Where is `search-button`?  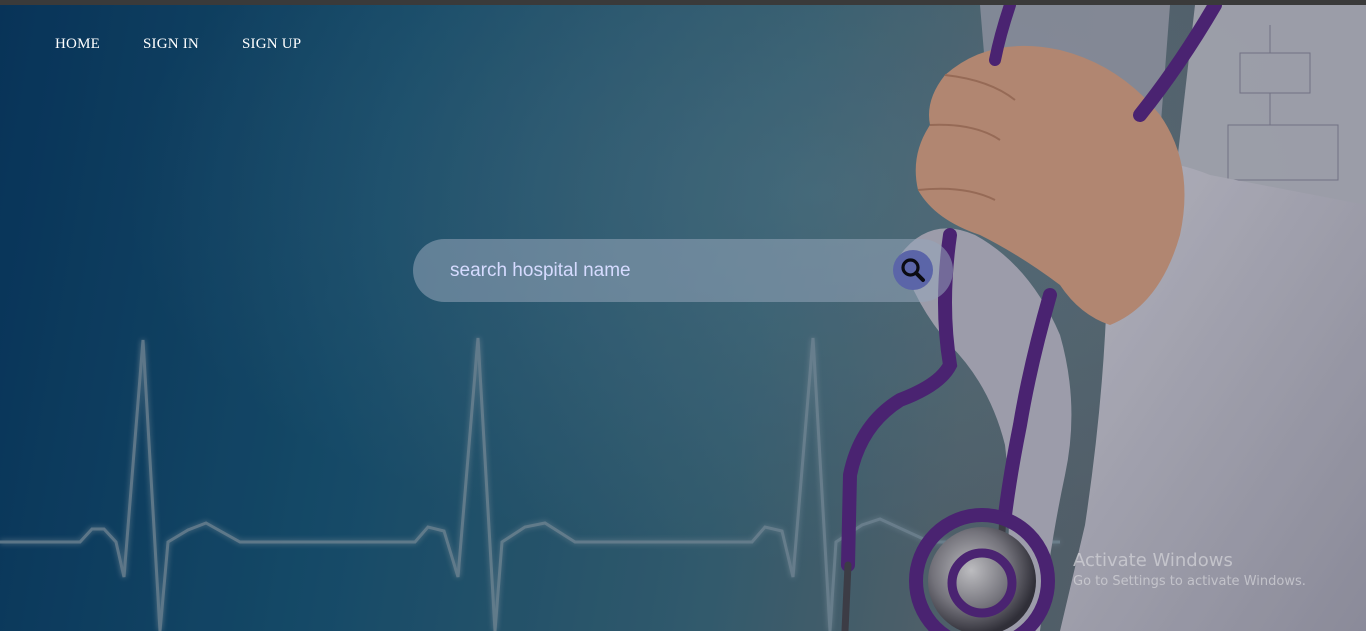
search-button is located at coordinates (913, 270).